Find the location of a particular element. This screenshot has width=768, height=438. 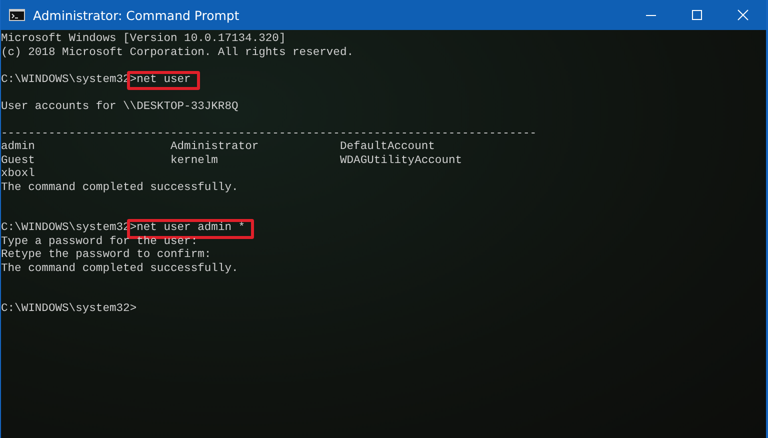

account-name: Guest is located at coordinates (18, 161).